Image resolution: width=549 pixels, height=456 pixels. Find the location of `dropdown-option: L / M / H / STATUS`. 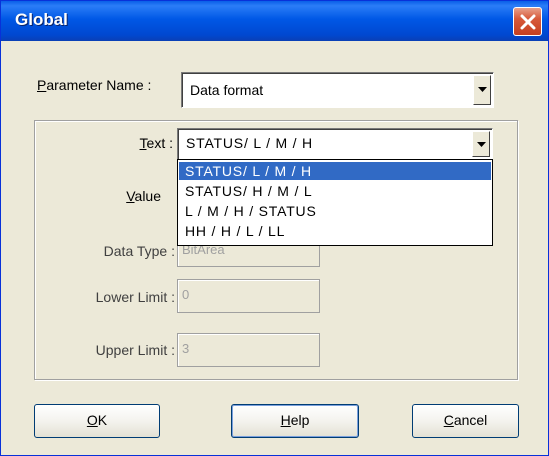

dropdown-option: L / M / H / STATUS is located at coordinates (335, 211).